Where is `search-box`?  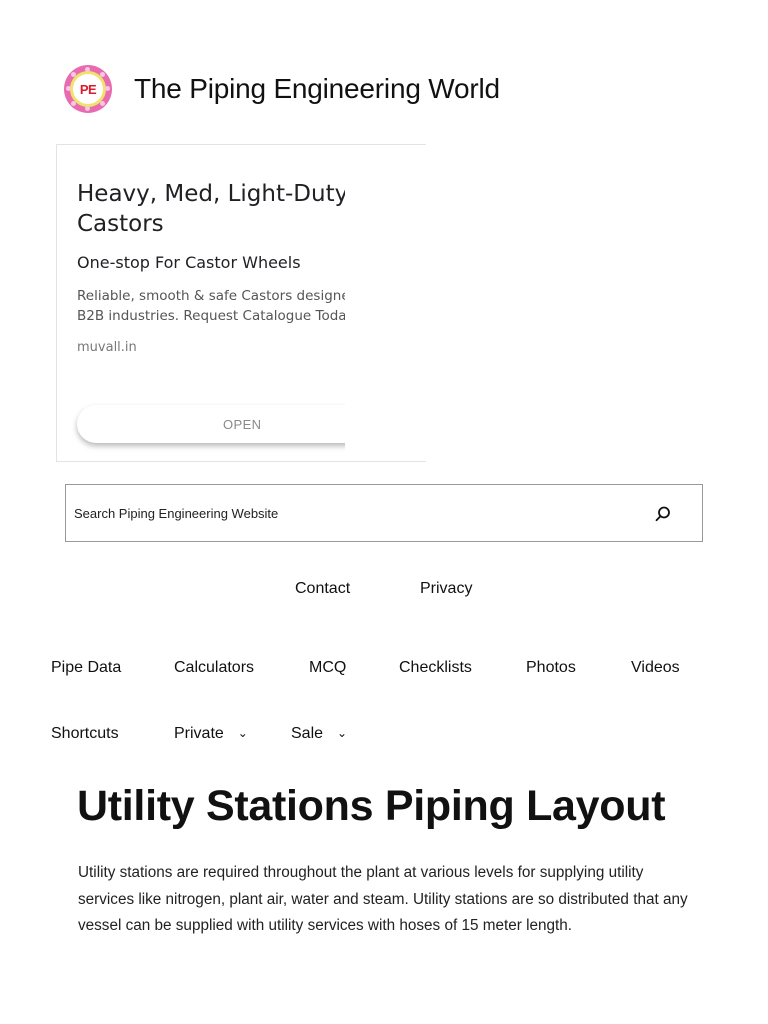 search-box is located at coordinates (384, 513).